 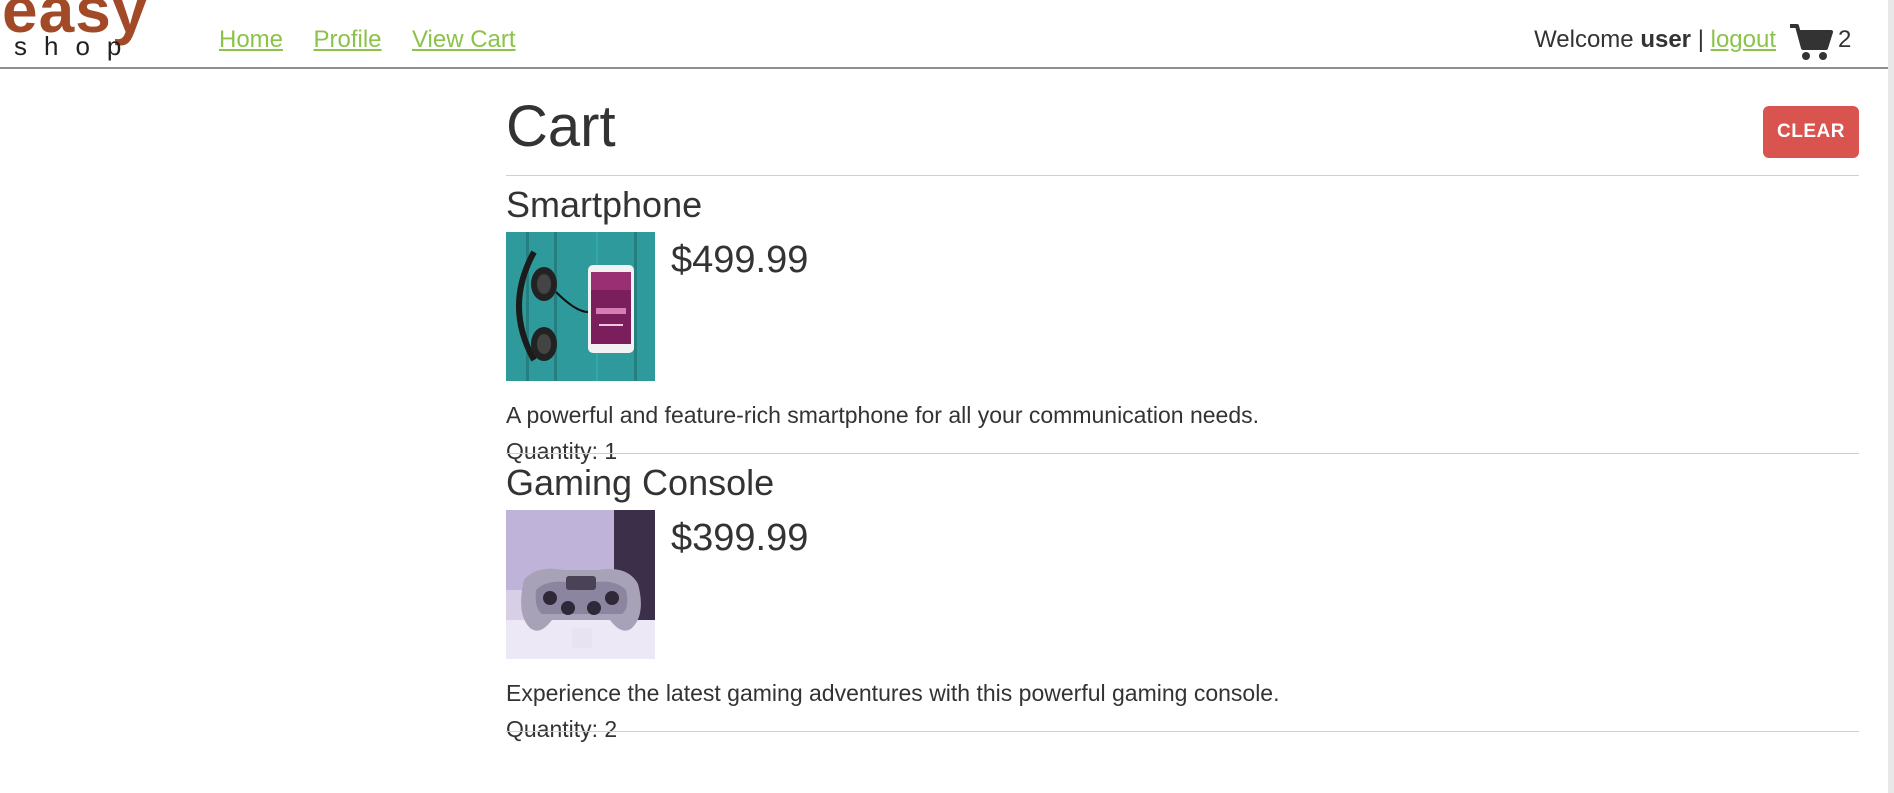 What do you see at coordinates (561, 126) in the screenshot?
I see `page-title: Cart` at bounding box center [561, 126].